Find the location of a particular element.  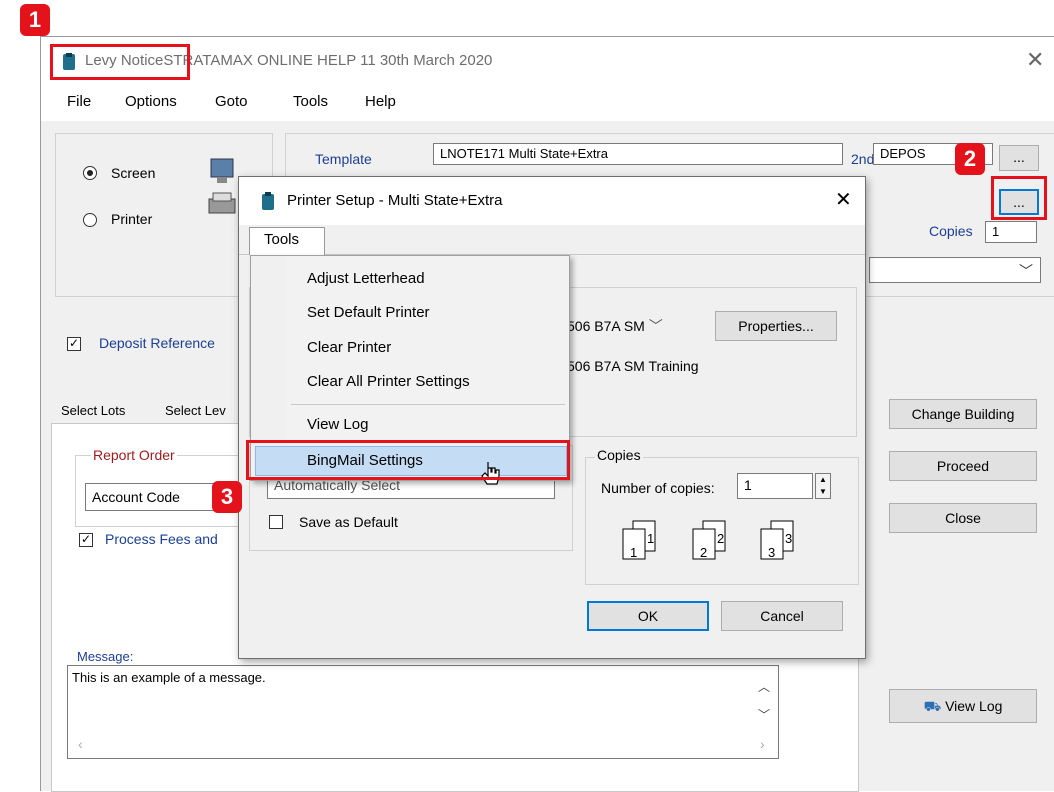

message-label: Message: is located at coordinates (105, 656).